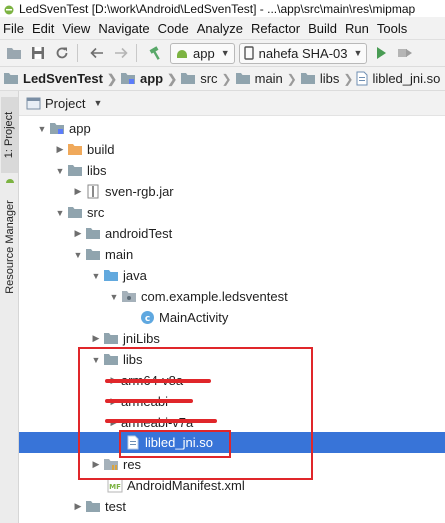 This screenshot has width=445, height=523. I want to click on breadcrumb-item-main: main ❯, so click(266, 78).